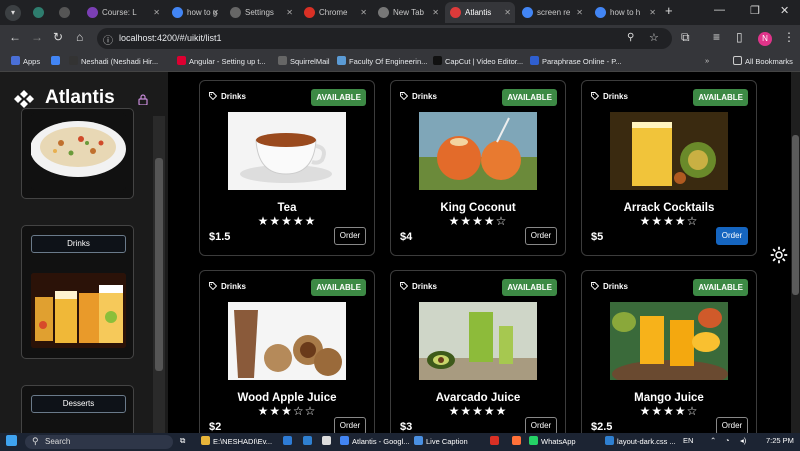  I want to click on tag-icon, so click(213, 286).